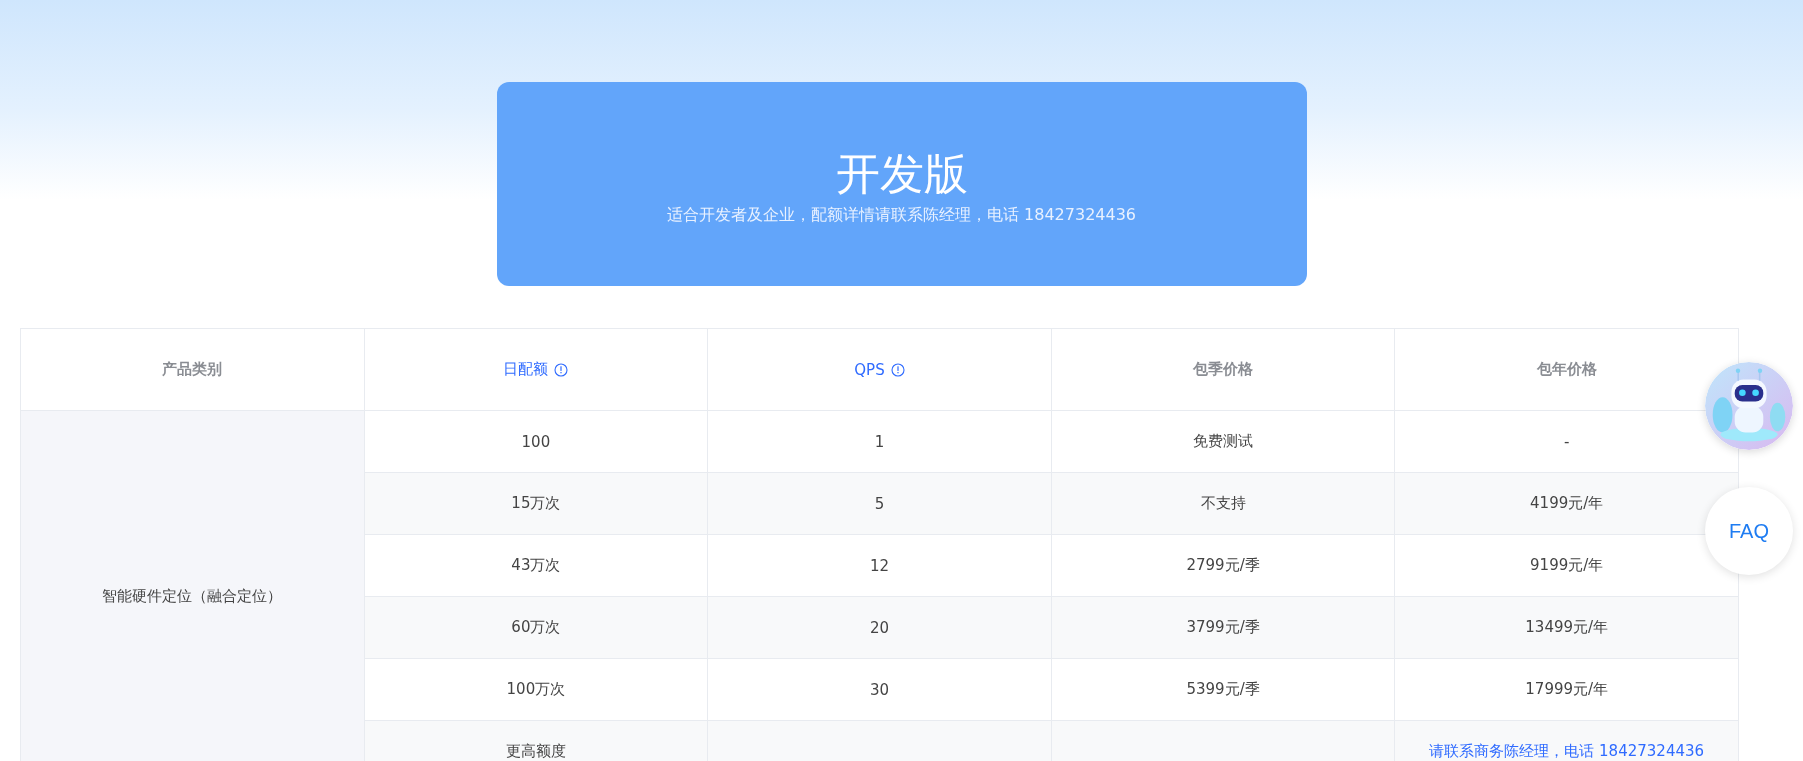 This screenshot has width=1803, height=761. What do you see at coordinates (879, 503) in the screenshot?
I see `table-cell: 5` at bounding box center [879, 503].